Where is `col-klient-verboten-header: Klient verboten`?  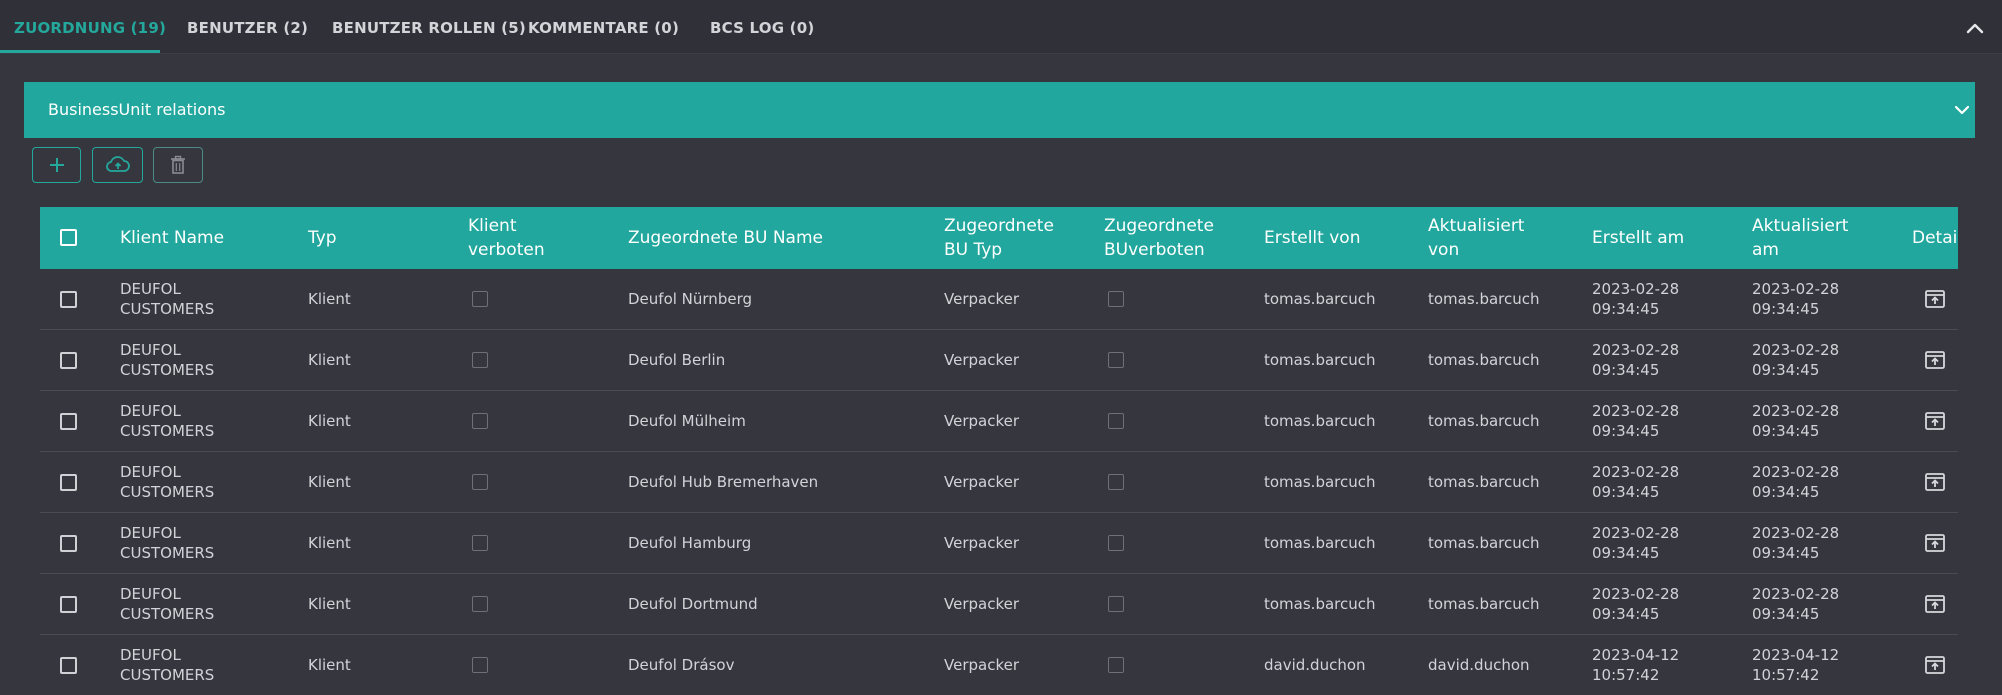
col-klient-verboten-header: Klient verboten is located at coordinates (506, 238).